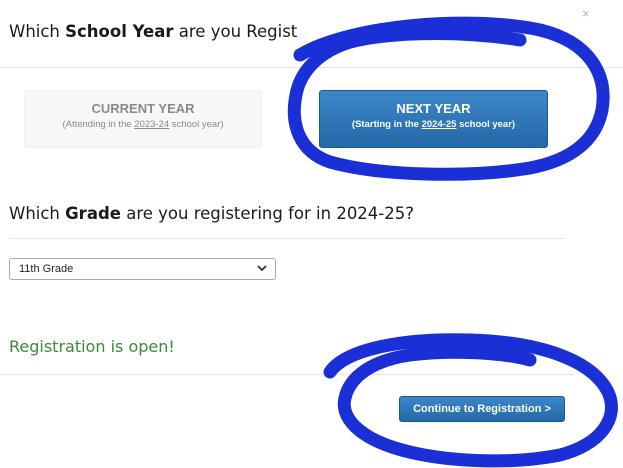 Image resolution: width=623 pixels, height=468 pixels. What do you see at coordinates (46, 269) in the screenshot?
I see `grade-select-value: 11th Grade` at bounding box center [46, 269].